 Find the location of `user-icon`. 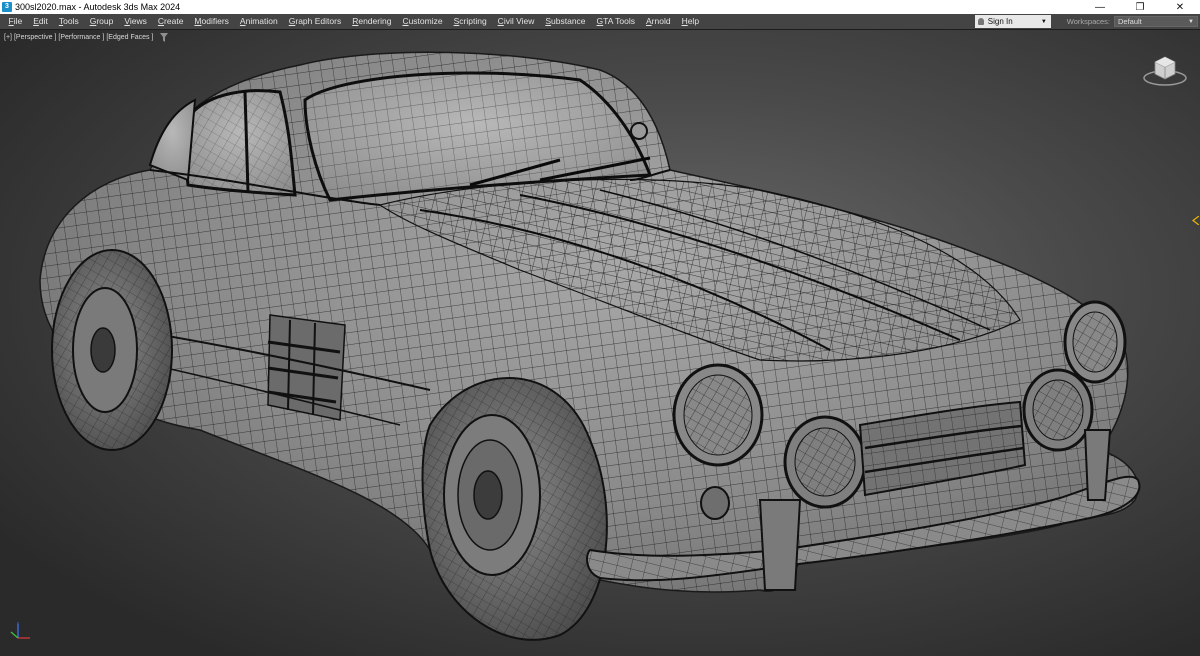

user-icon is located at coordinates (980, 22).